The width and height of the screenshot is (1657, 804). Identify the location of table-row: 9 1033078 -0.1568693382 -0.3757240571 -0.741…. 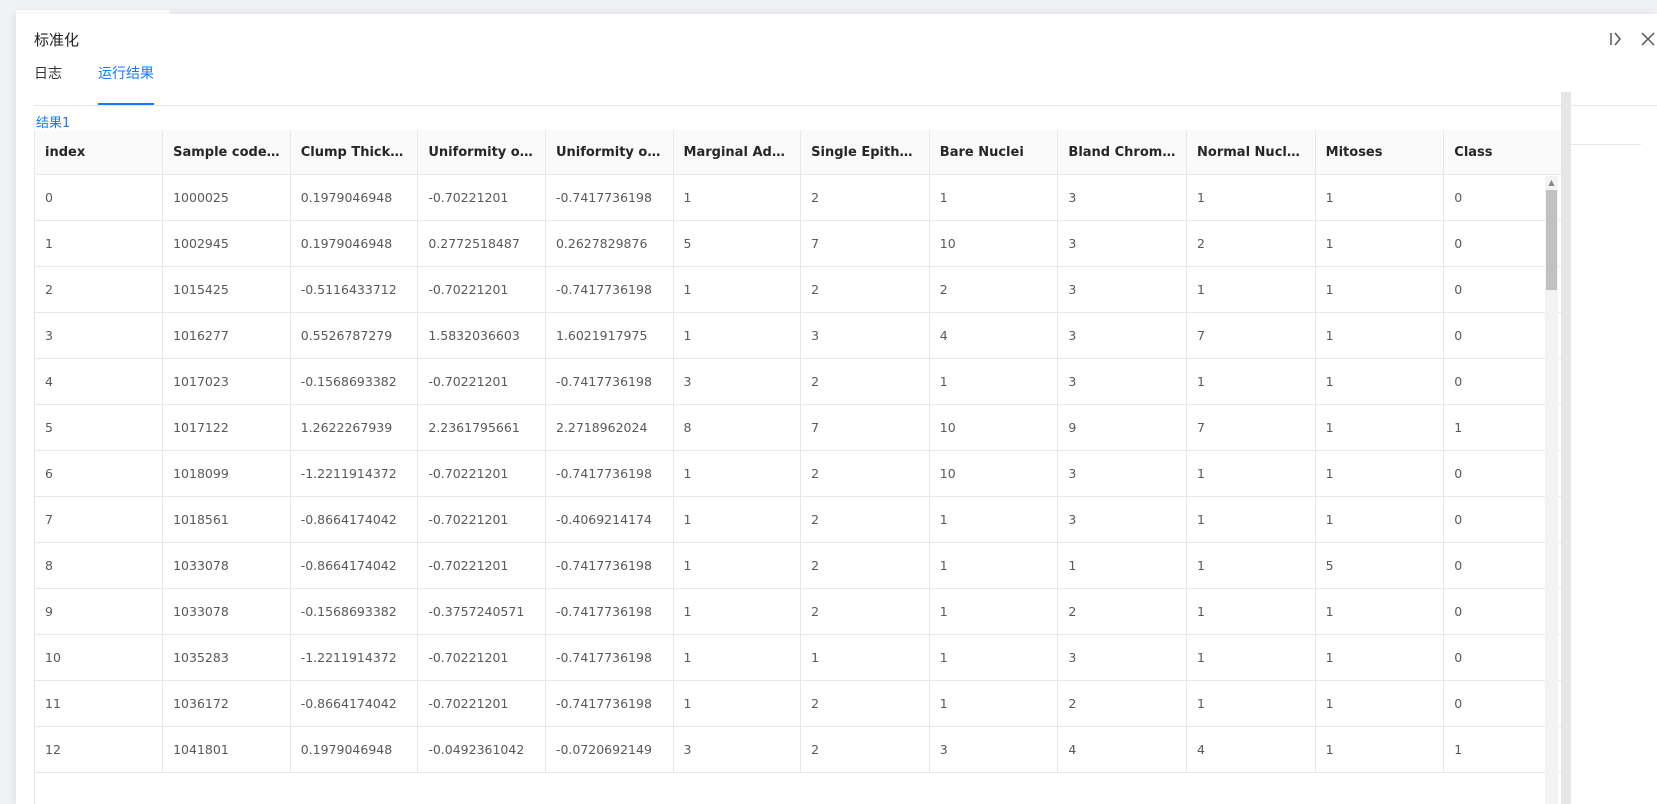
(802, 611).